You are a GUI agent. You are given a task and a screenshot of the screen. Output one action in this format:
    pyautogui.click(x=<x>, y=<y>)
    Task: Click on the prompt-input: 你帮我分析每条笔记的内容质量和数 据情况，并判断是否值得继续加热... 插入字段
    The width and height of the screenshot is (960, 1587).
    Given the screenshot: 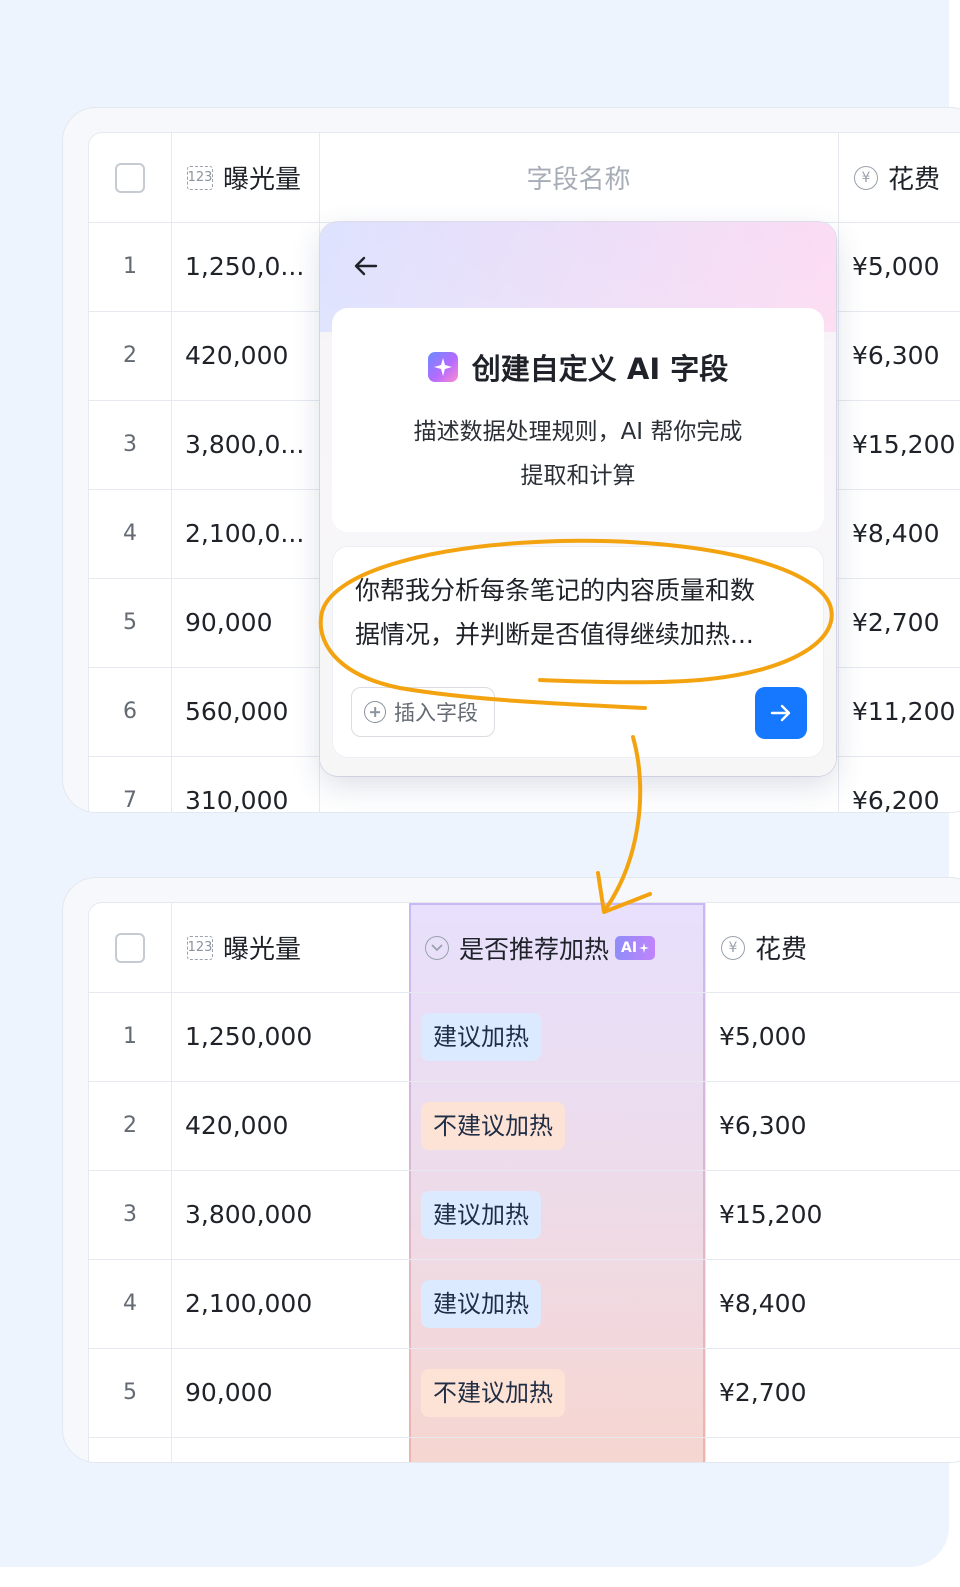 What is the action you would take?
    pyautogui.click(x=578, y=652)
    